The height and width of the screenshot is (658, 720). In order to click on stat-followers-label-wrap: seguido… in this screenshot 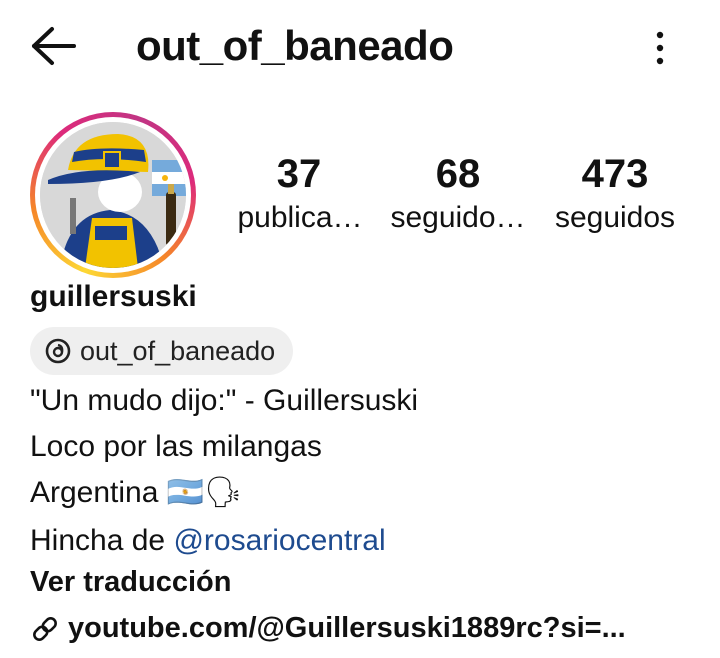, I will do `click(458, 218)`.